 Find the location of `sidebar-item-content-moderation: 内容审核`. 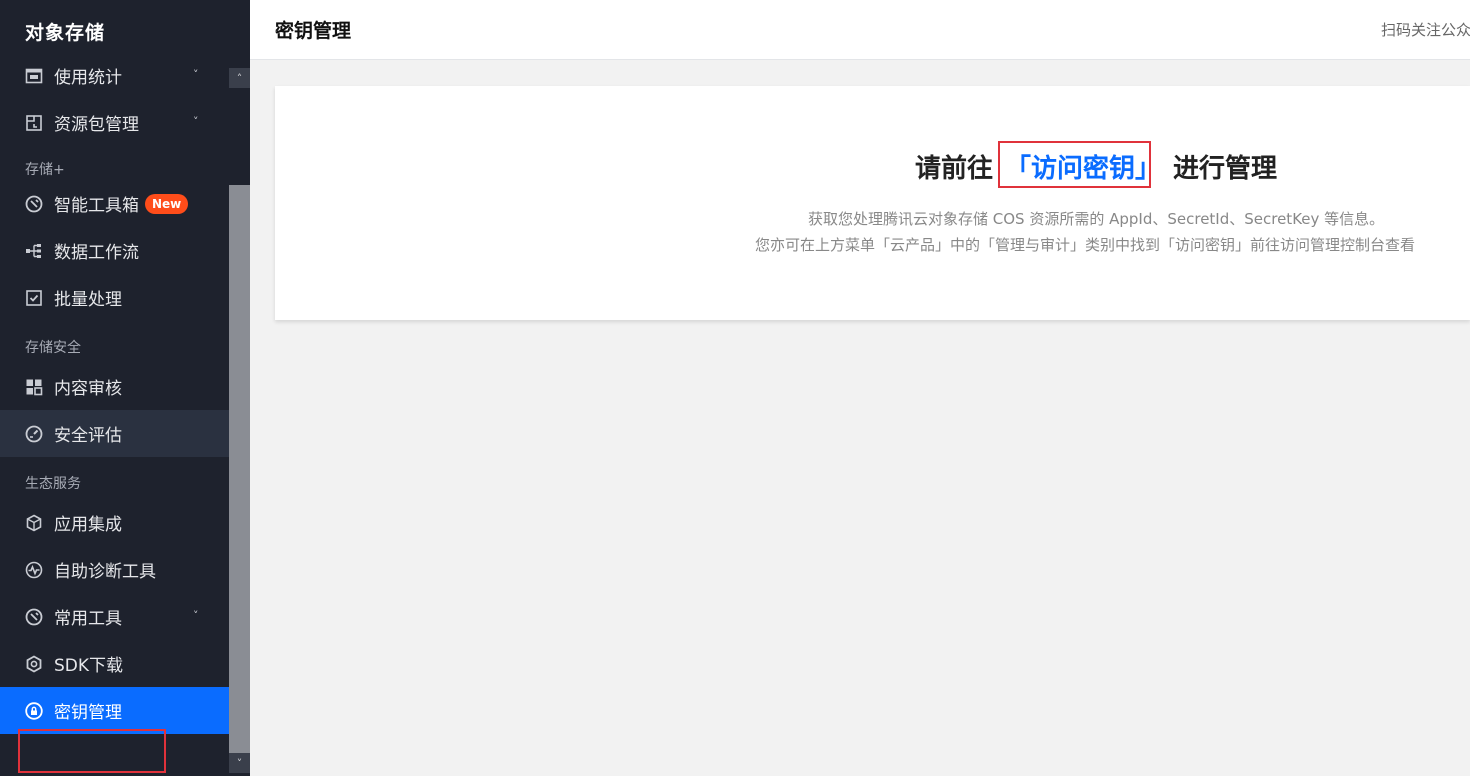

sidebar-item-content-moderation: 内容审核 is located at coordinates (114, 386).